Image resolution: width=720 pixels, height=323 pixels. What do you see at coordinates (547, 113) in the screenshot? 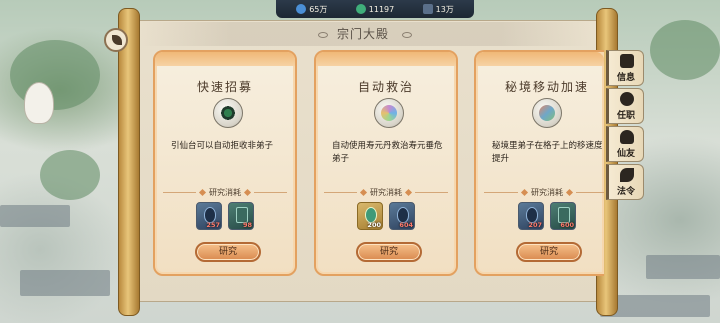
I see `speed-icon` at bounding box center [547, 113].